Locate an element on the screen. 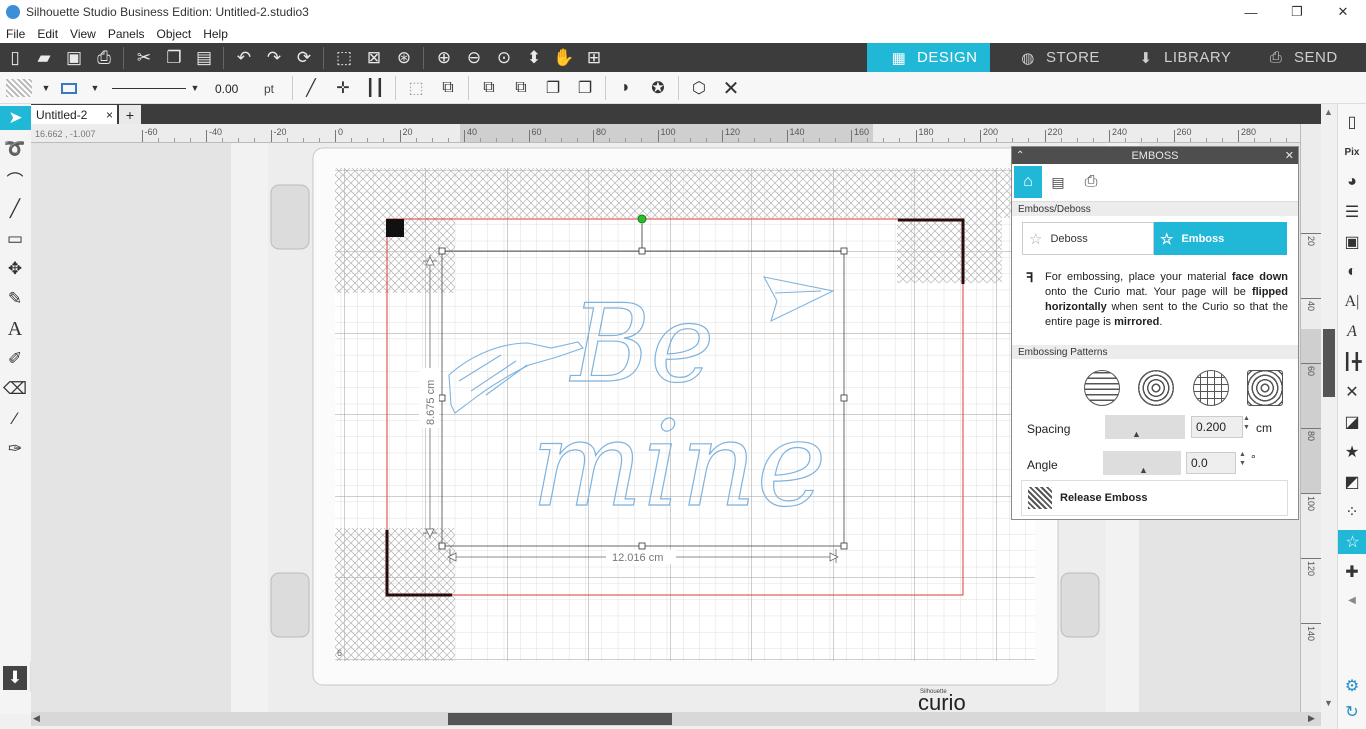 This screenshot has height=729, width=1366. print-icon: ⎙ is located at coordinates (104, 58).